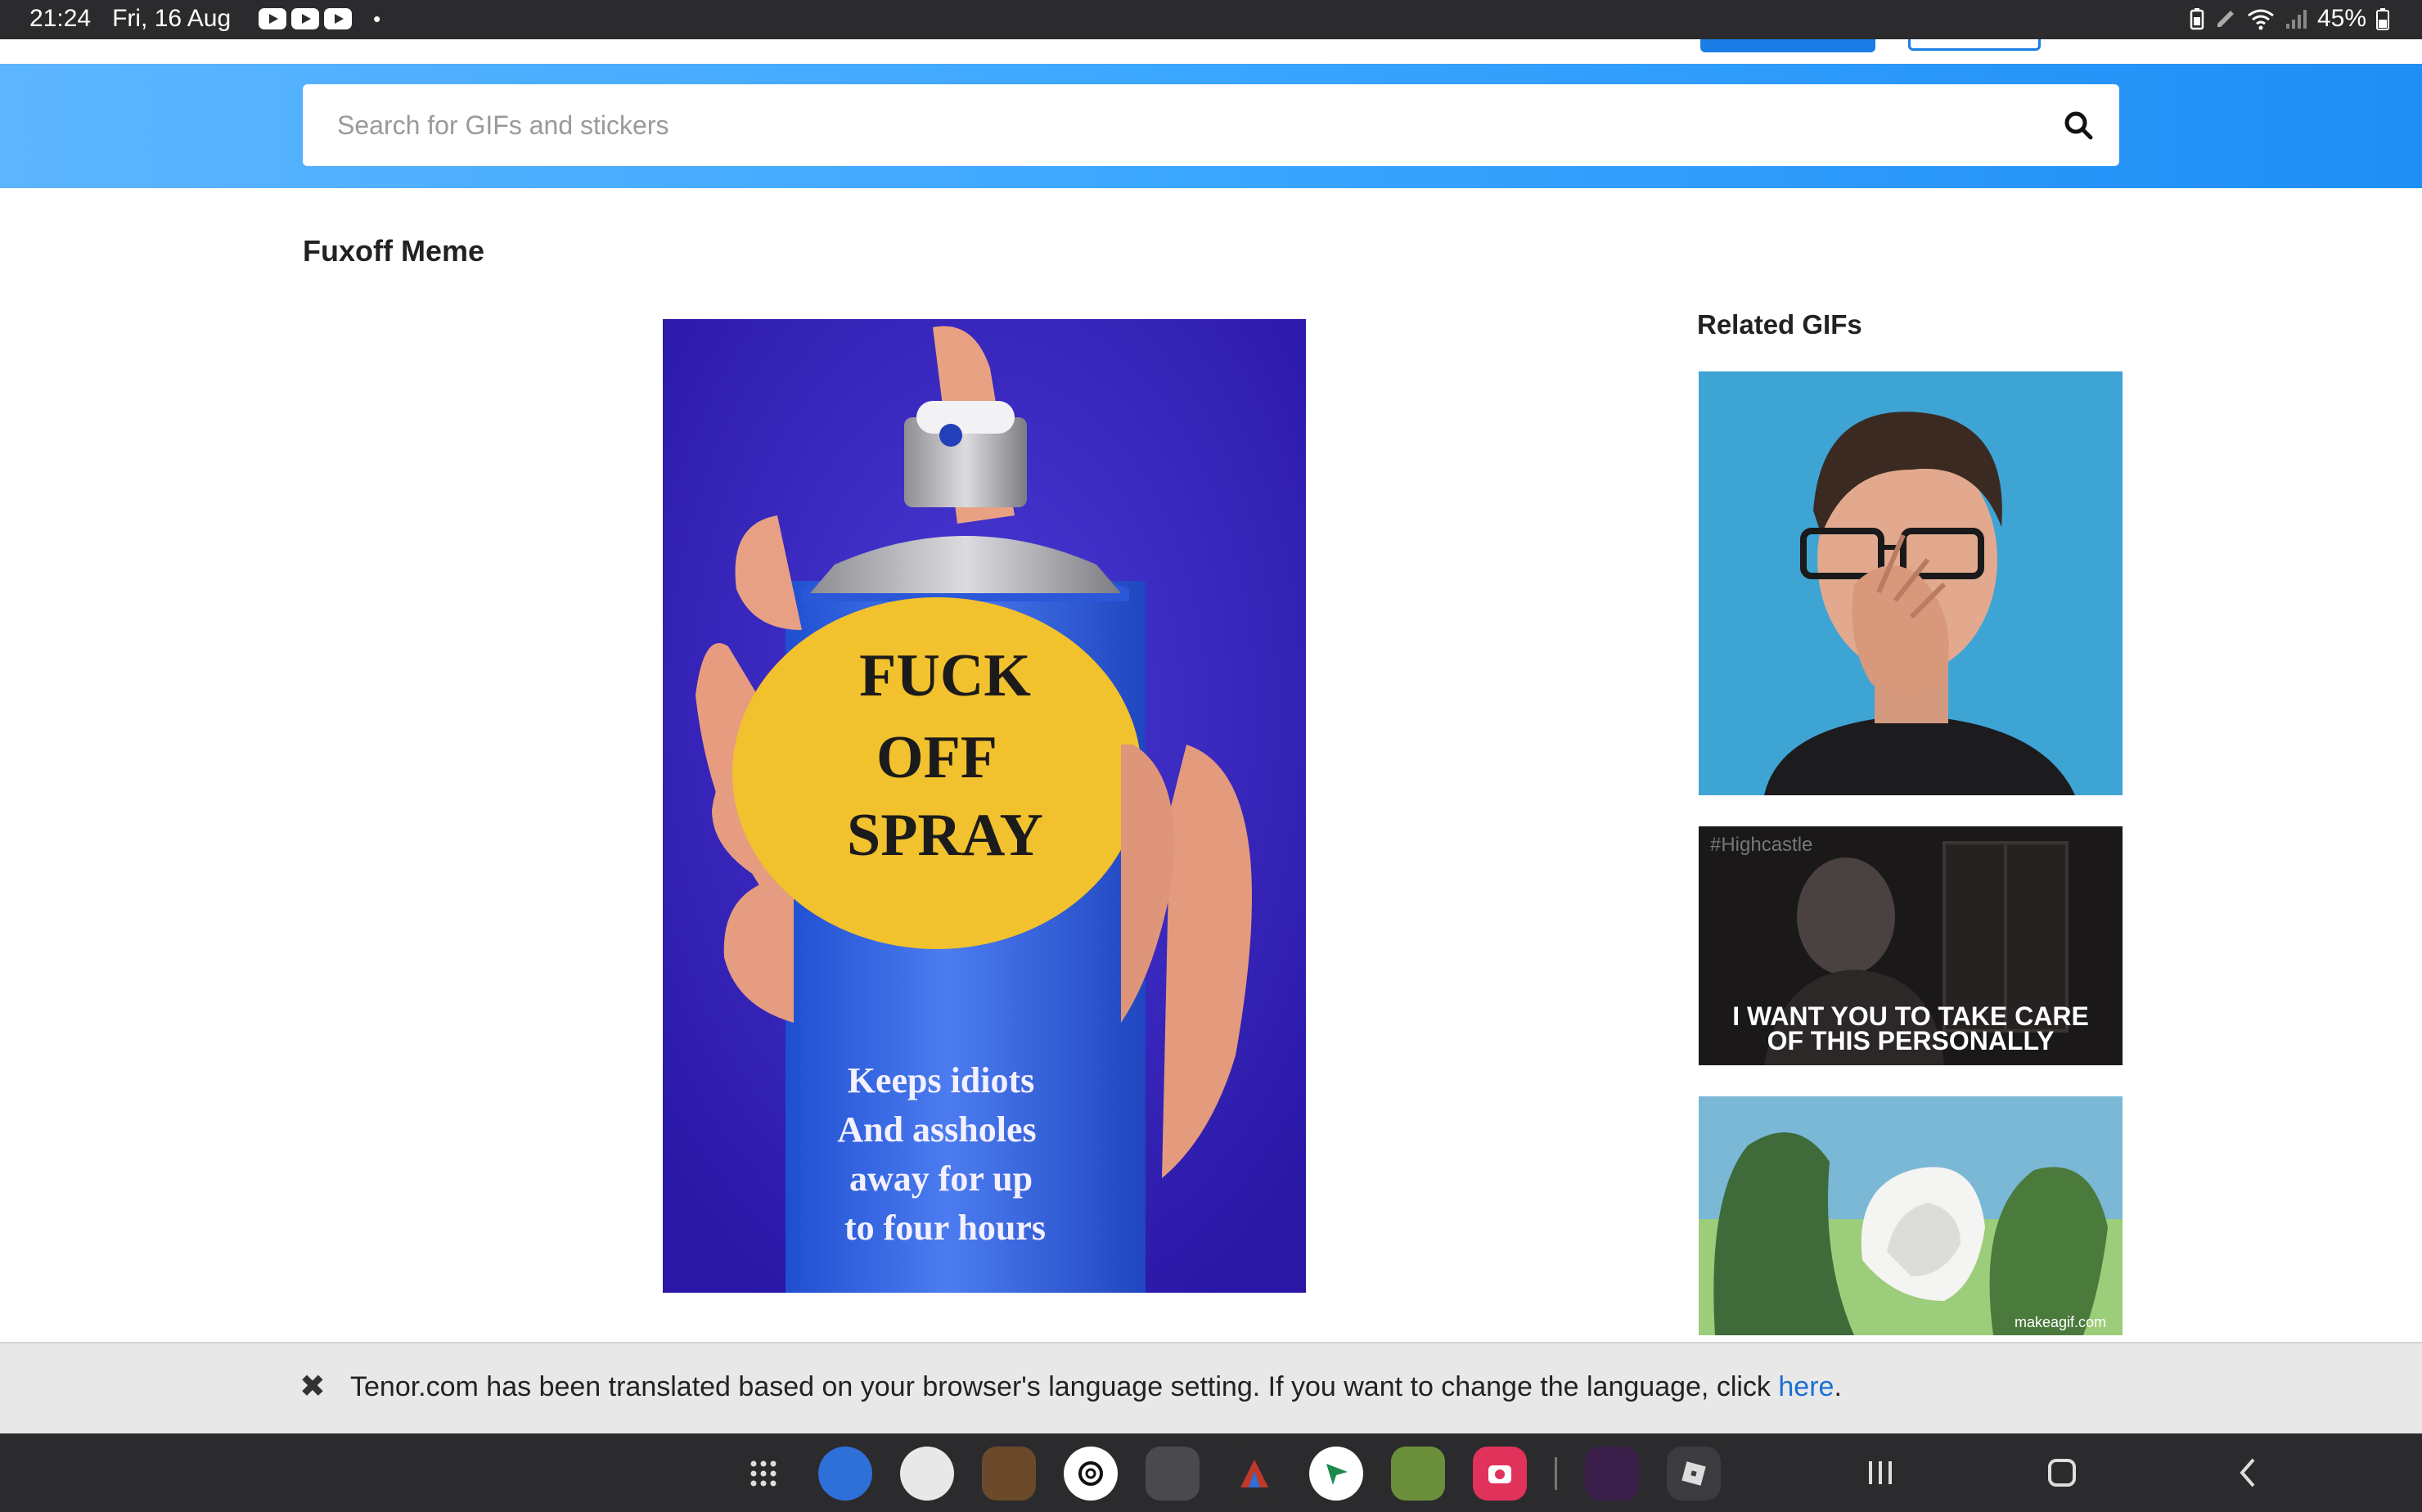 This screenshot has height=1512, width=2422. I want to click on related-gif-3-watermark: makeagif.com, so click(2060, 1322).